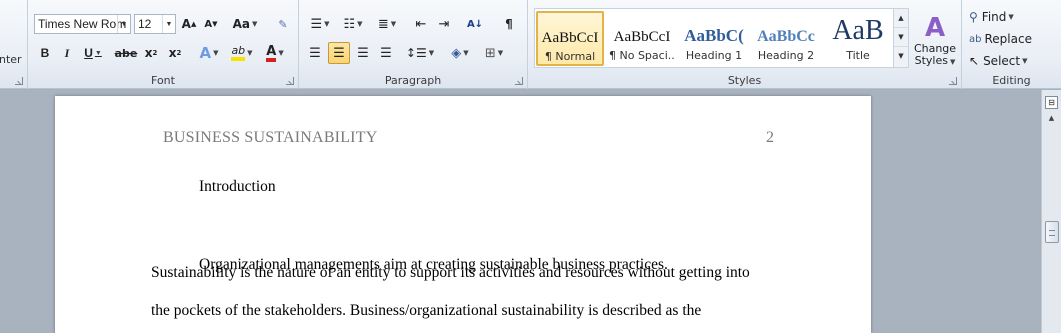  What do you see at coordinates (242, 53) in the screenshot?
I see `text-highlight-button: ab ▼` at bounding box center [242, 53].